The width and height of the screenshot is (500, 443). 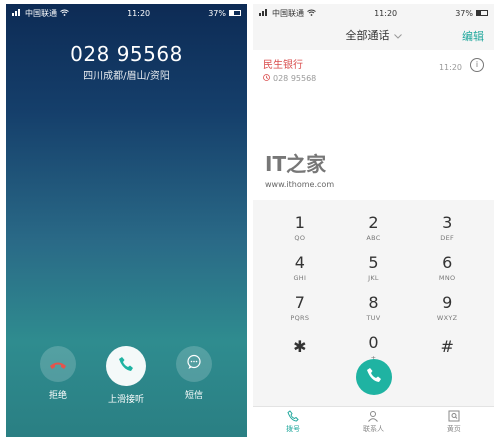 What do you see at coordinates (126, 54) in the screenshot?
I see `caller-number: 028 95568` at bounding box center [126, 54].